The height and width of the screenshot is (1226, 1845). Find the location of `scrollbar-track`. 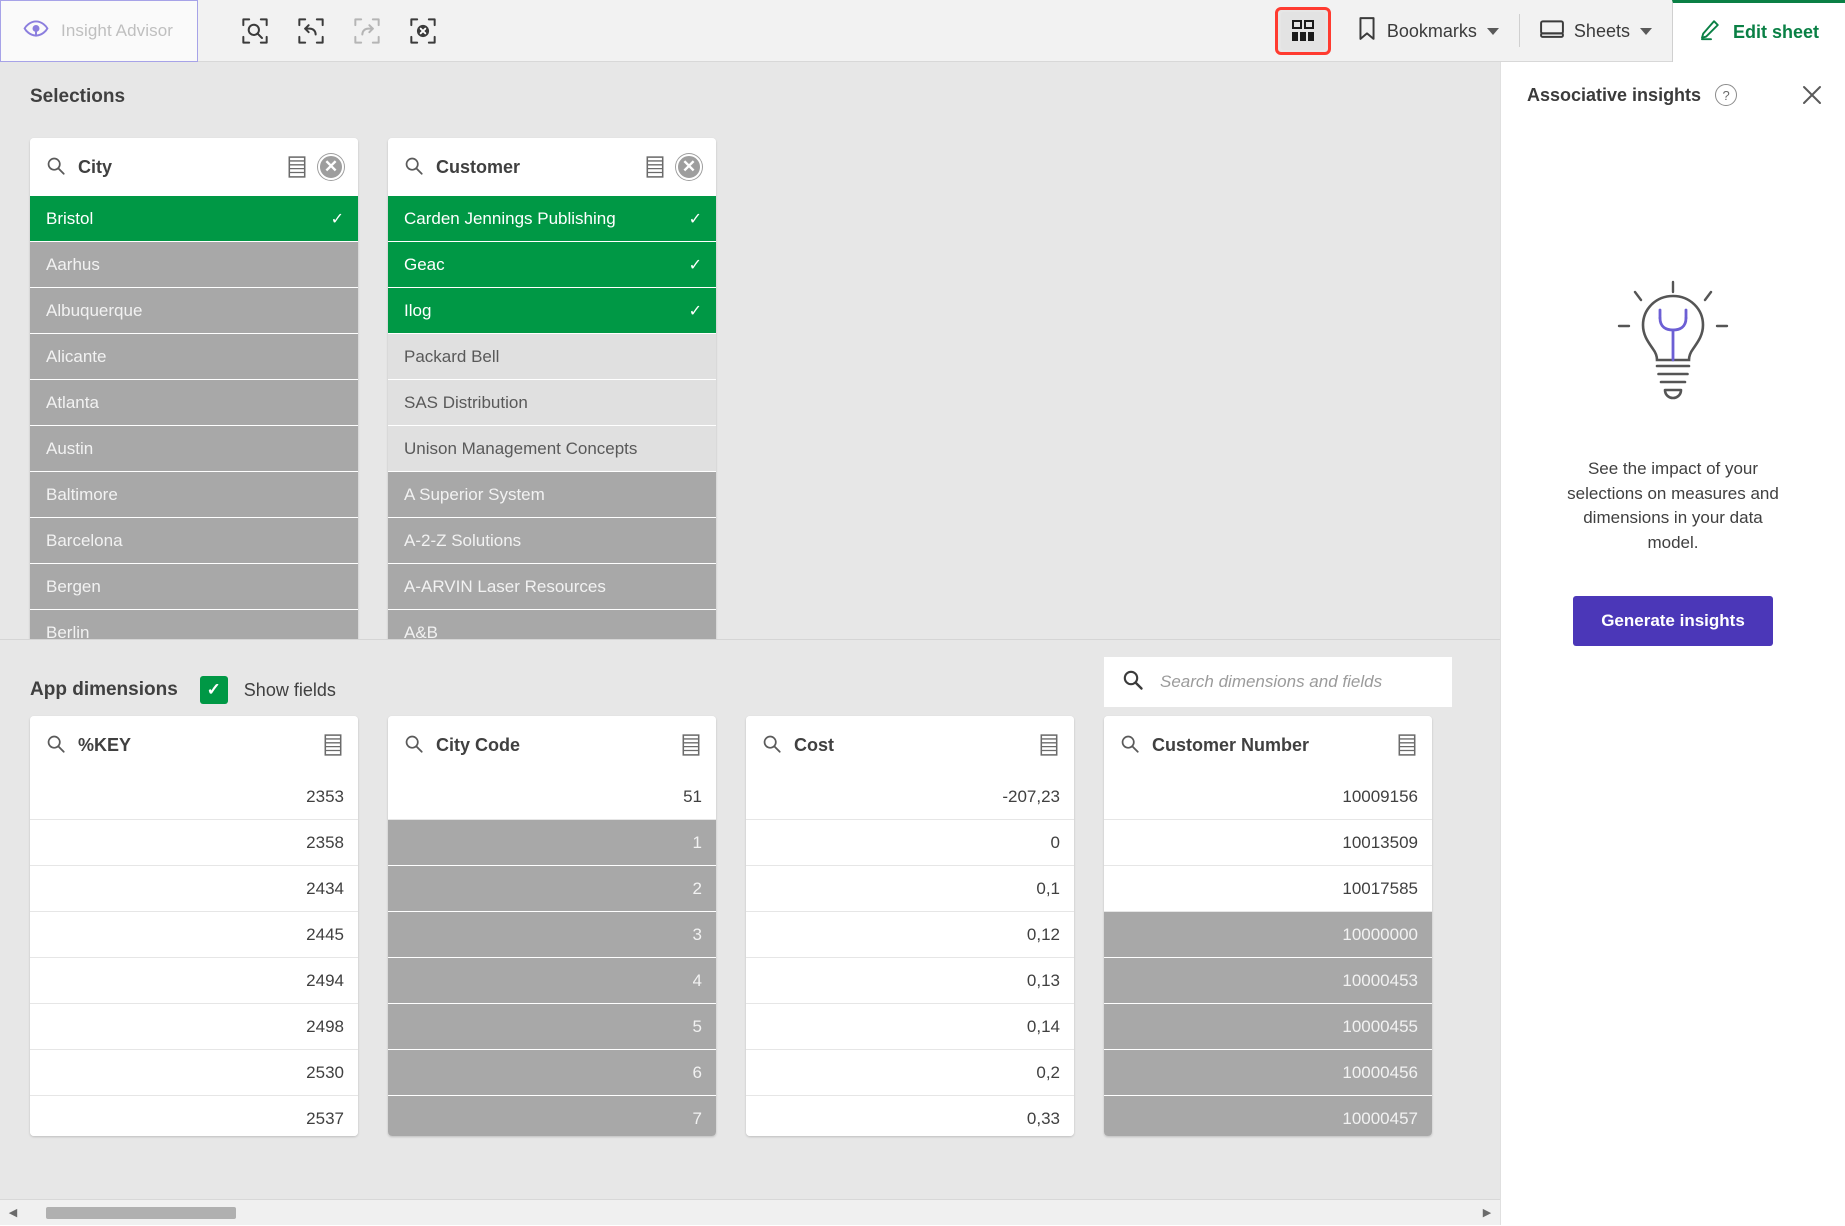

scrollbar-track is located at coordinates (750, 1213).